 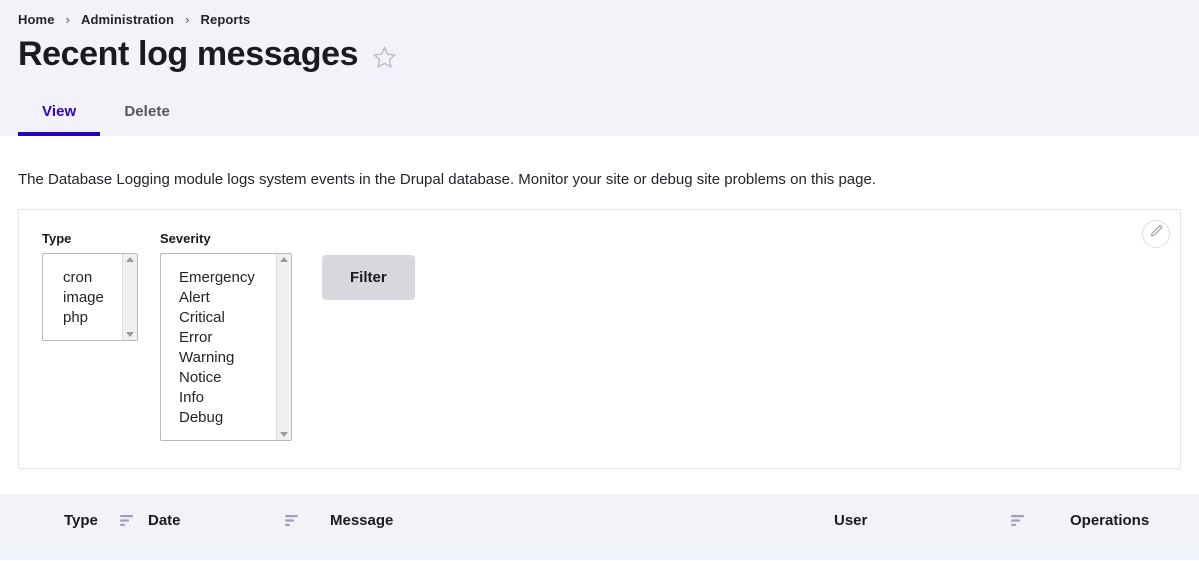 I want to click on column-header-operations: Operations, so click(x=1134, y=520).